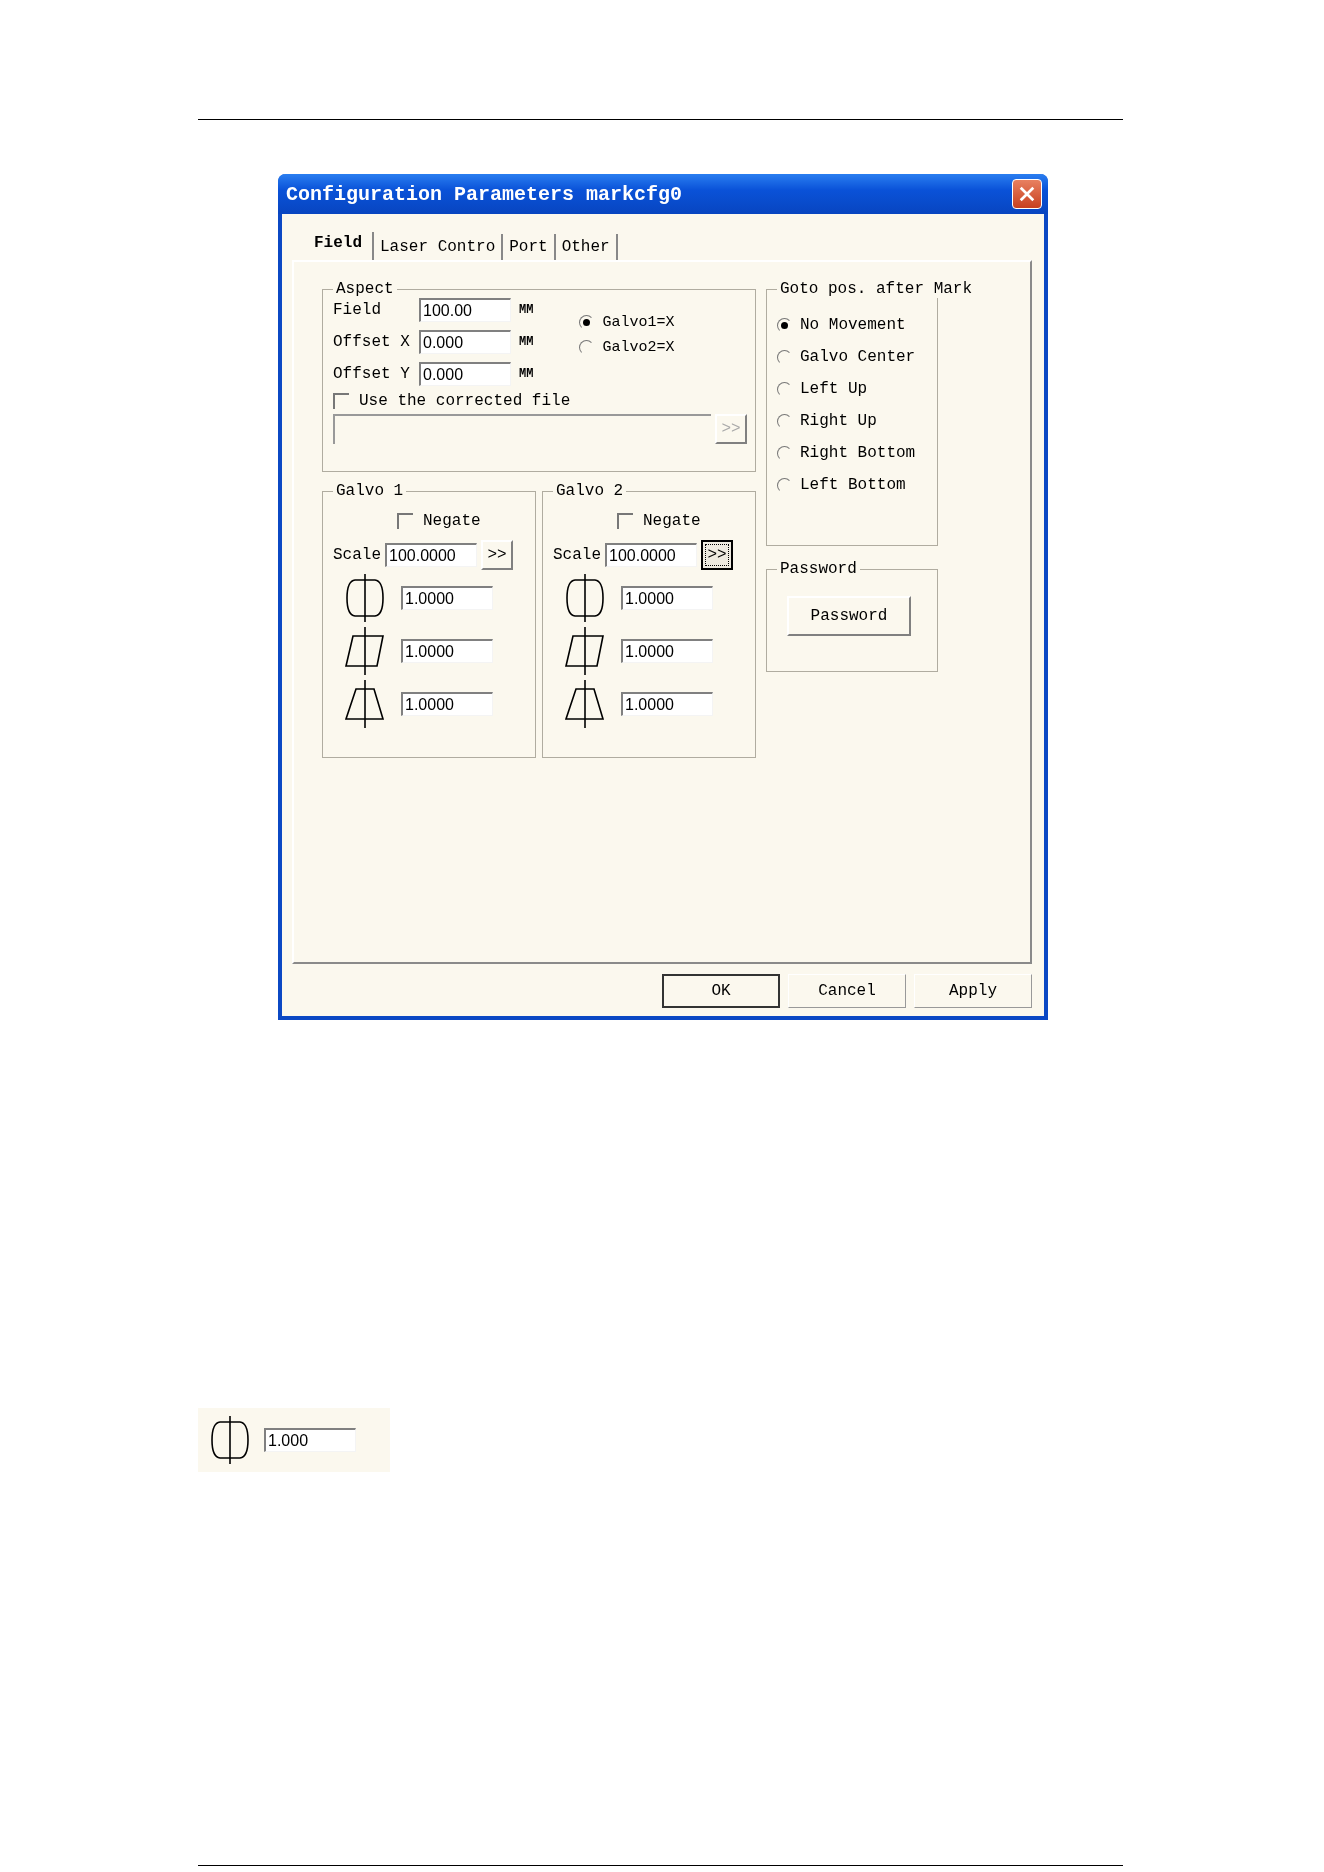 The width and height of the screenshot is (1324, 1872). I want to click on password-button: Password, so click(849, 616).